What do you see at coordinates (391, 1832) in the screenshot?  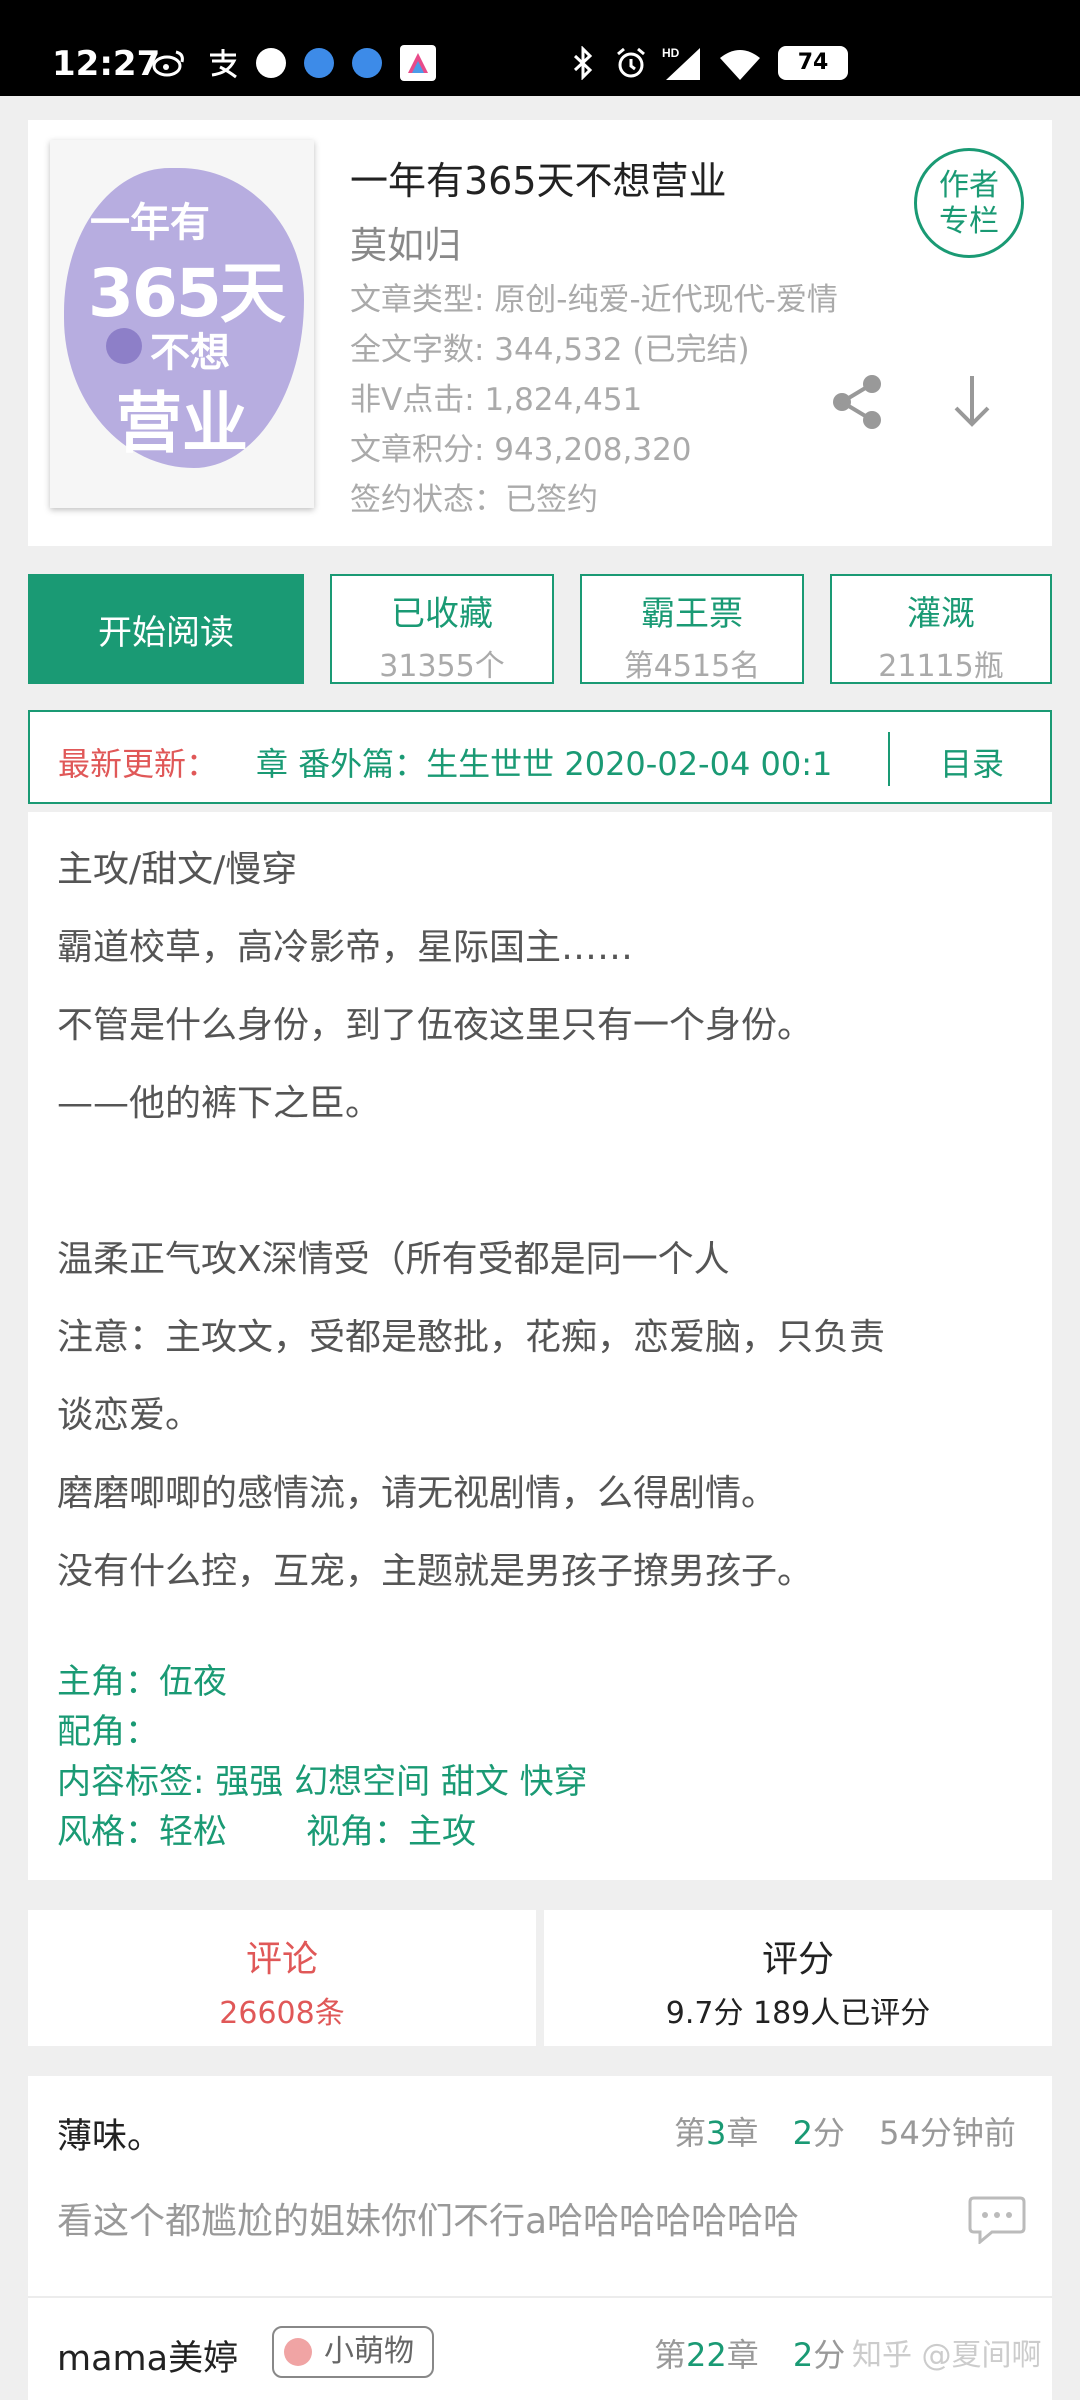 I see `perspective-tag: 视角：主攻` at bounding box center [391, 1832].